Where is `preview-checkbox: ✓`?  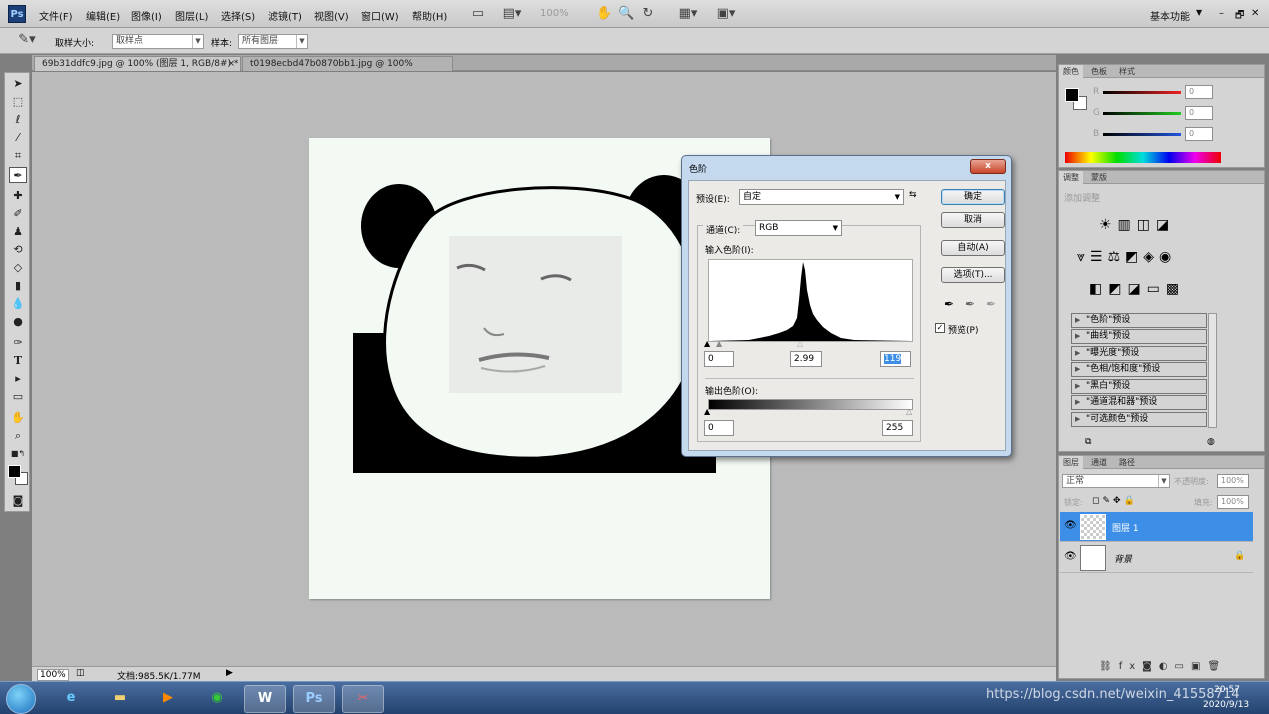
preview-checkbox: ✓ is located at coordinates (940, 328).